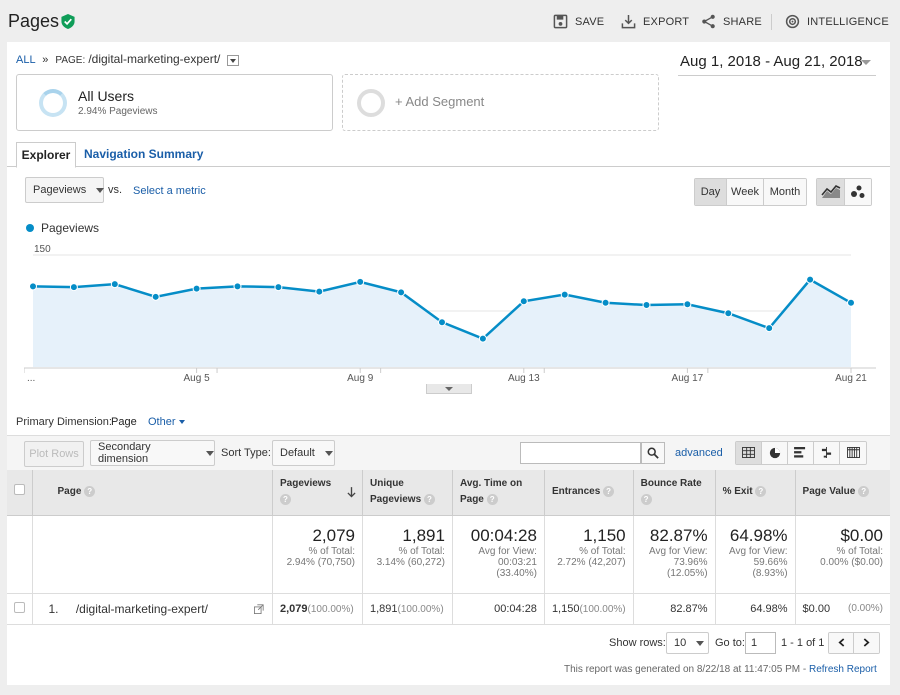  I want to click on intelligence-button: INTELLIGENCE, so click(837, 21).